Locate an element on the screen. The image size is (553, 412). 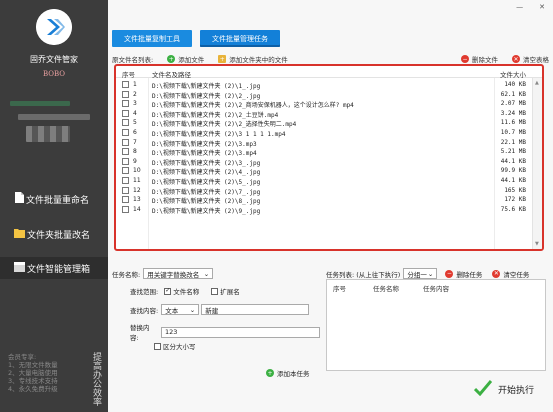
file-size: 62.1 KB is located at coordinates (513, 94).